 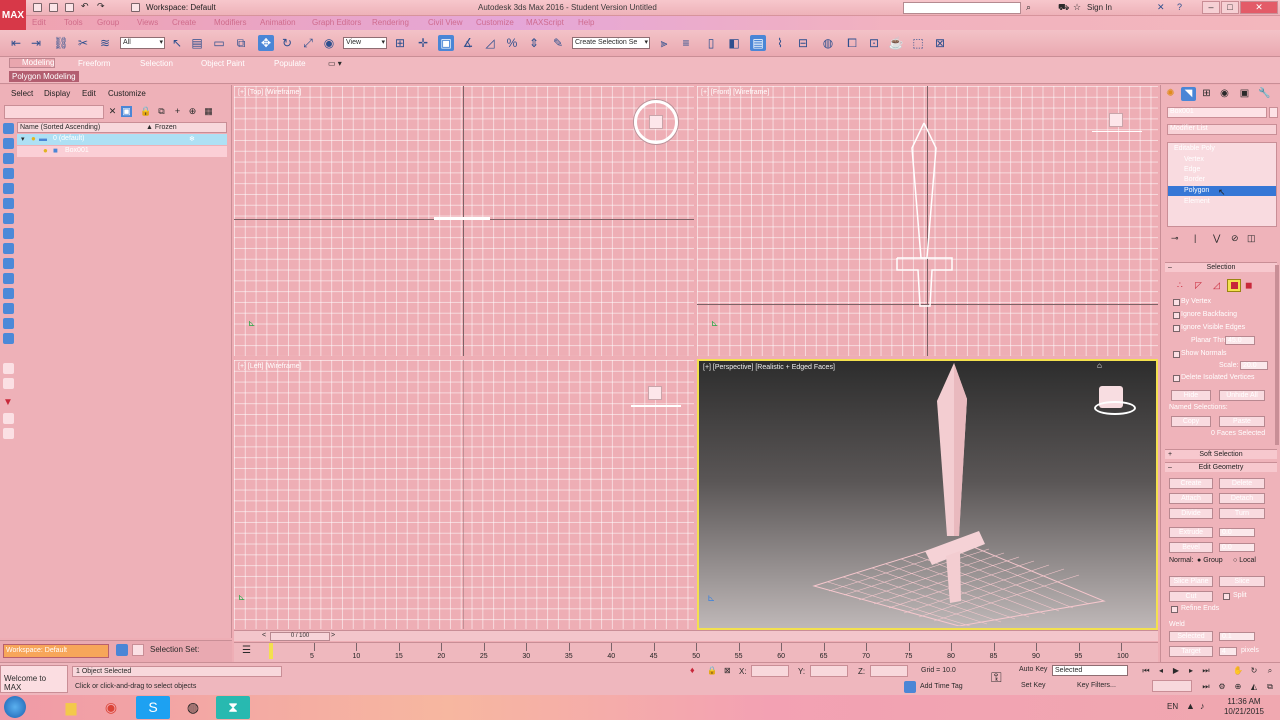 What do you see at coordinates (1033, 669) in the screenshot?
I see `auto-key-button: Auto Key` at bounding box center [1033, 669].